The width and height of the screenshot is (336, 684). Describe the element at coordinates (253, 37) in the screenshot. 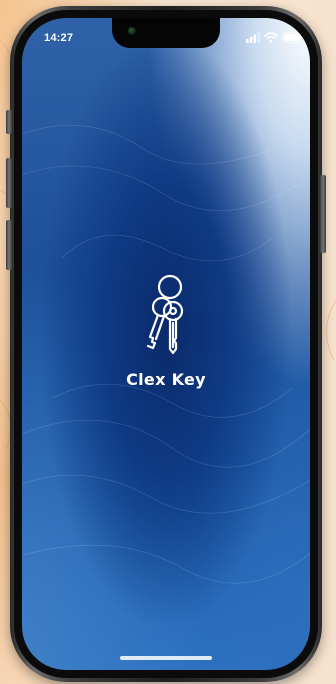

I see `signal-icon` at that location.